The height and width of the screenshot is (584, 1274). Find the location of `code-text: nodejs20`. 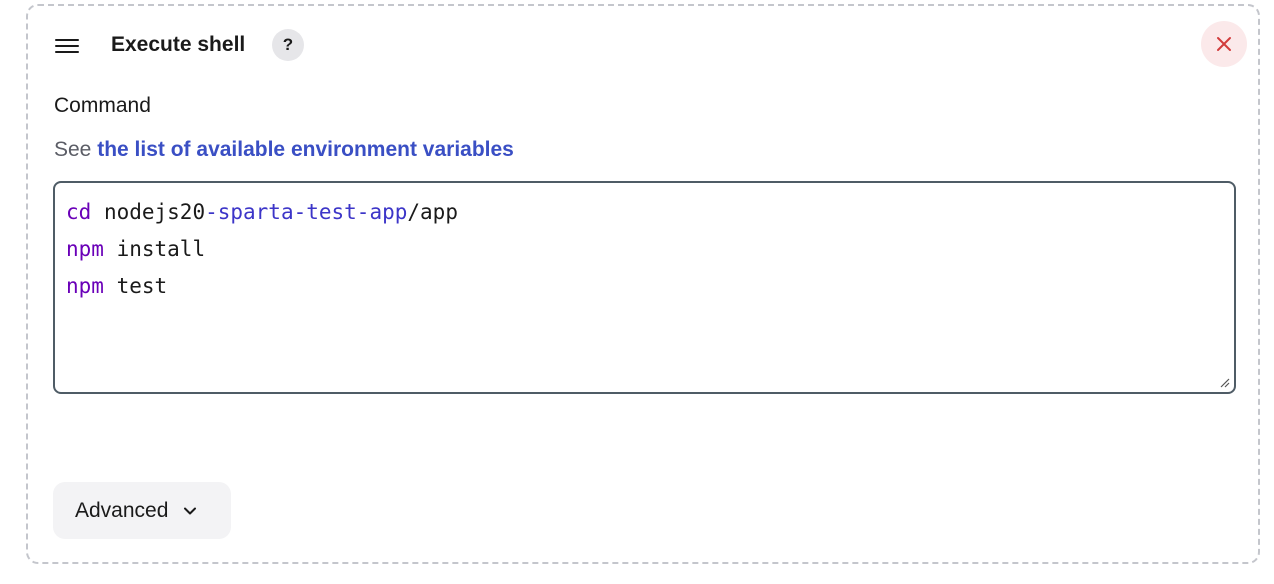

code-text: nodejs20 is located at coordinates (148, 212).